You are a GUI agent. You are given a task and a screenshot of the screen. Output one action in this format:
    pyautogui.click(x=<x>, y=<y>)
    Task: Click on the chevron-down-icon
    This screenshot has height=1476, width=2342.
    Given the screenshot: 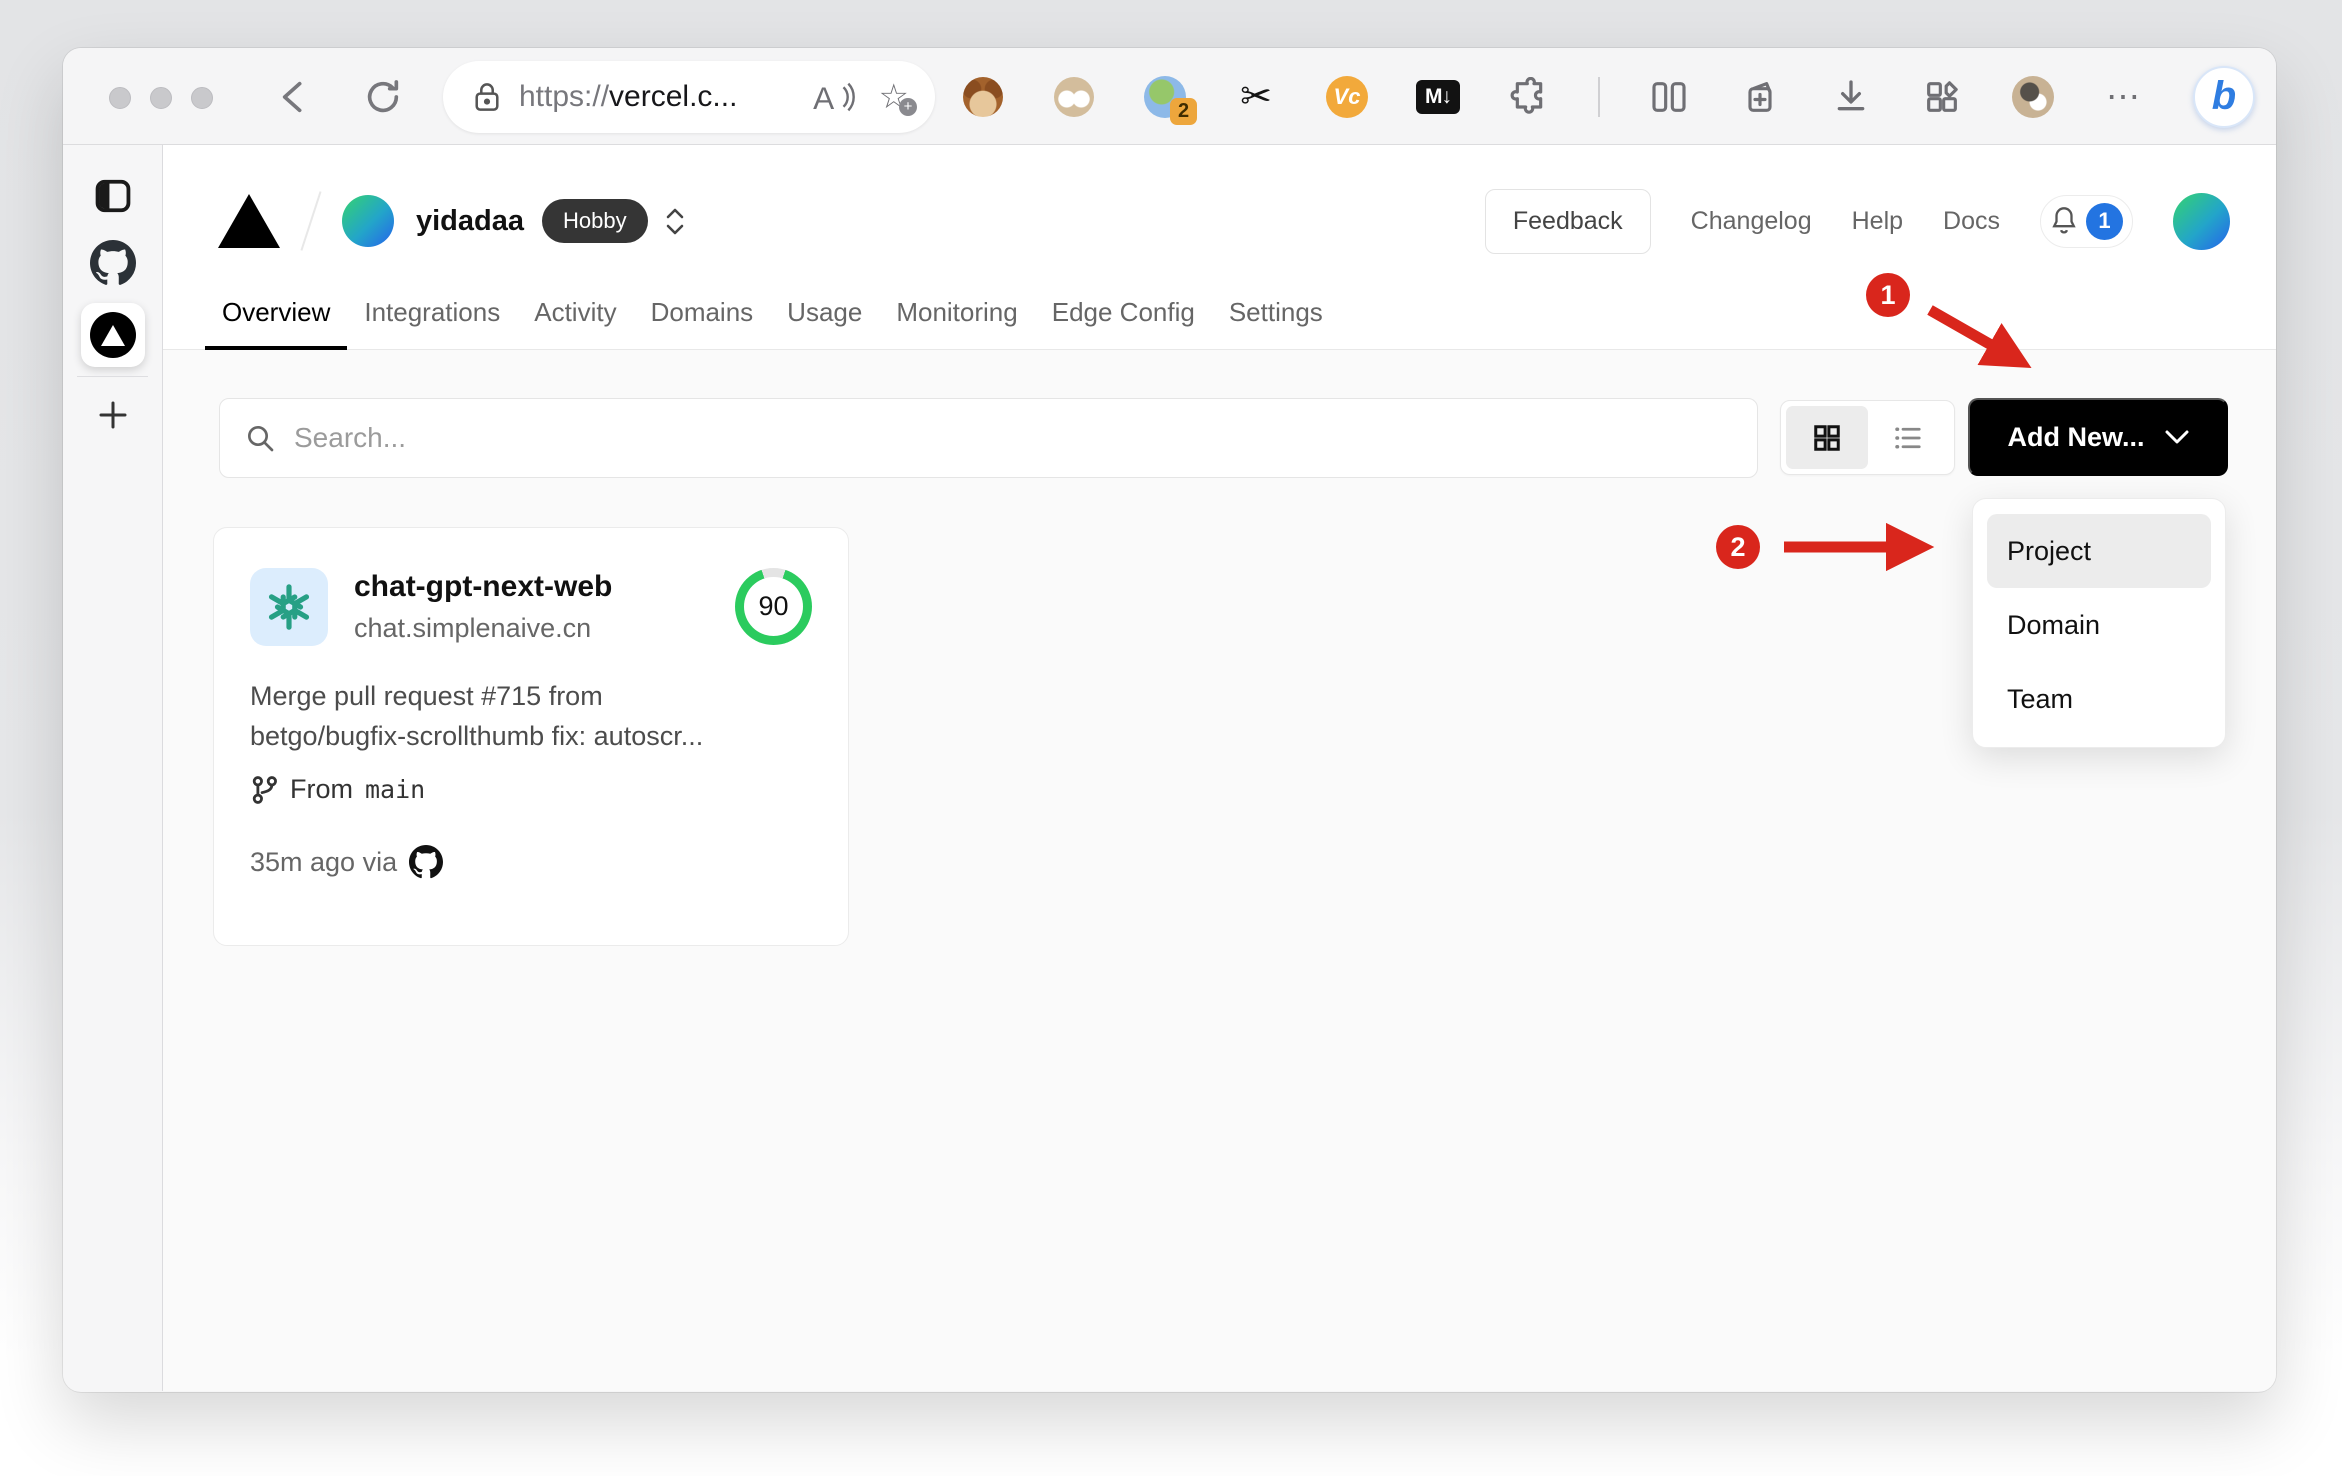 What is the action you would take?
    pyautogui.click(x=2176, y=437)
    